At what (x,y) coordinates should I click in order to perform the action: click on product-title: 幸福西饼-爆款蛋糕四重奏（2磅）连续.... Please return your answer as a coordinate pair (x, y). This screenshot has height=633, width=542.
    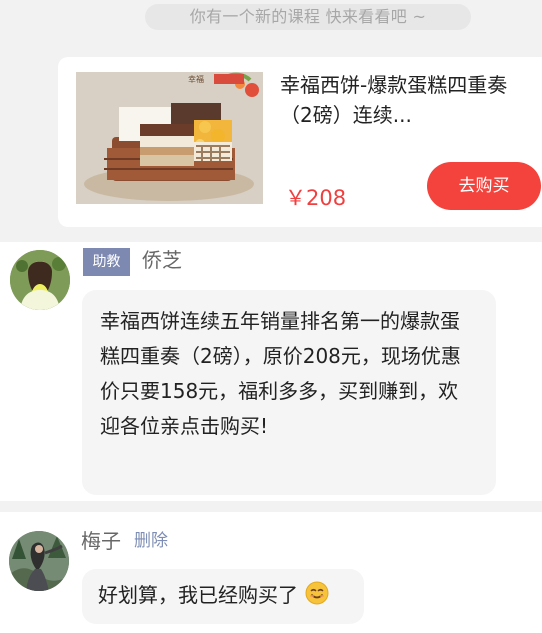
    Looking at the image, I should click on (405, 100).